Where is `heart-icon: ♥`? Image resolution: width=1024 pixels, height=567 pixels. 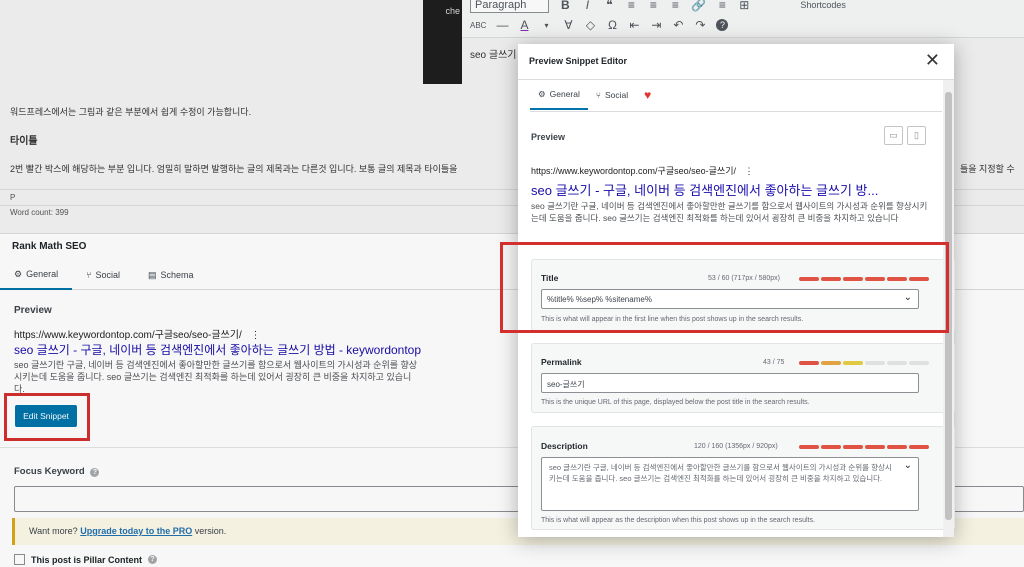 heart-icon: ♥ is located at coordinates (648, 95).